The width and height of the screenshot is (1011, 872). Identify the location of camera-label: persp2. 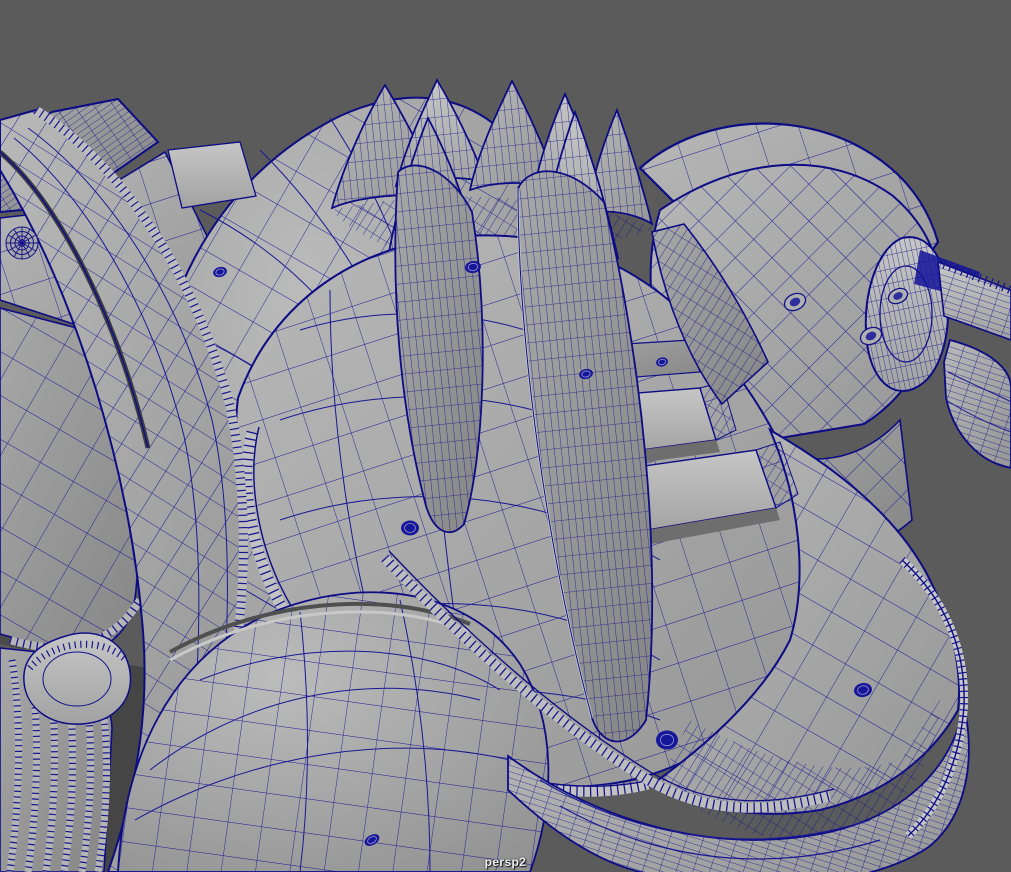
(505, 862).